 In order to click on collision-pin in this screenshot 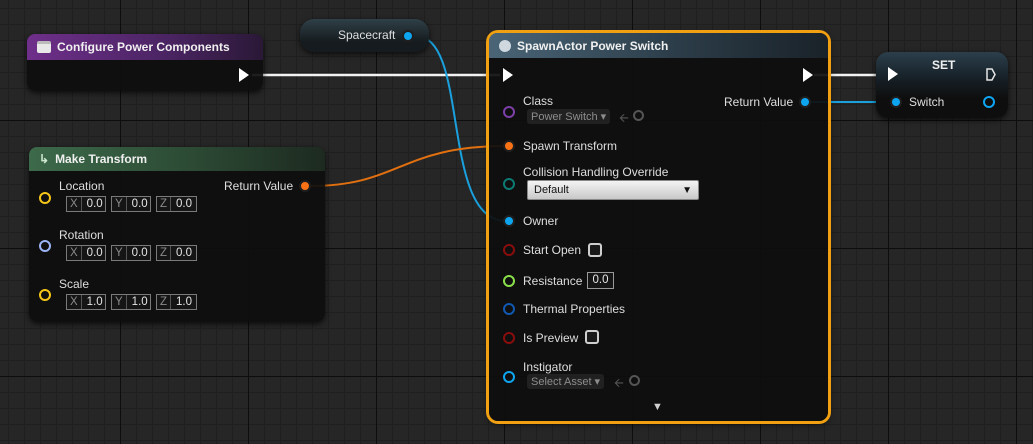, I will do `click(509, 184)`.